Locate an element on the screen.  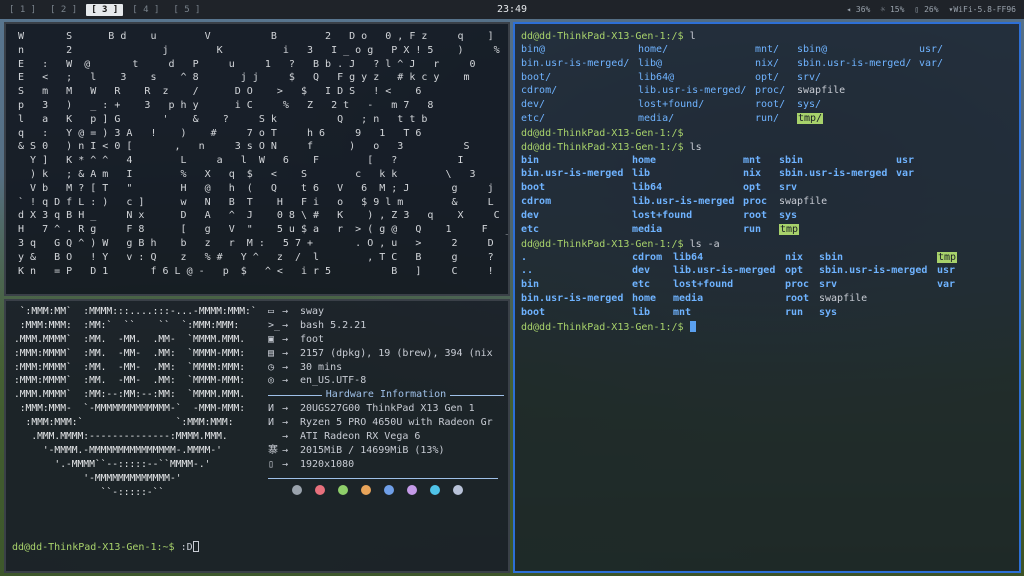
file-entry: cdrom/ is located at coordinates (539, 90).